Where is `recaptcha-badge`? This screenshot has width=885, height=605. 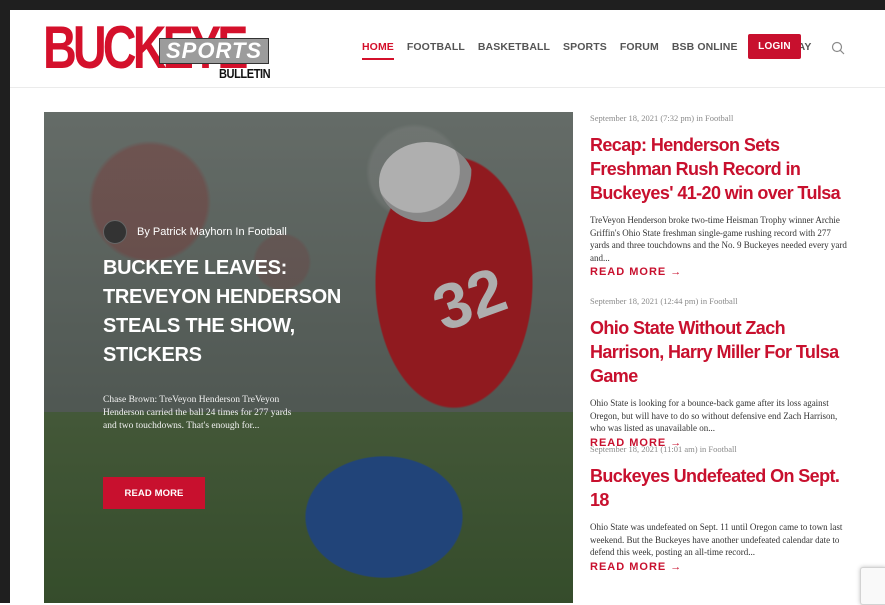 recaptcha-badge is located at coordinates (872, 586).